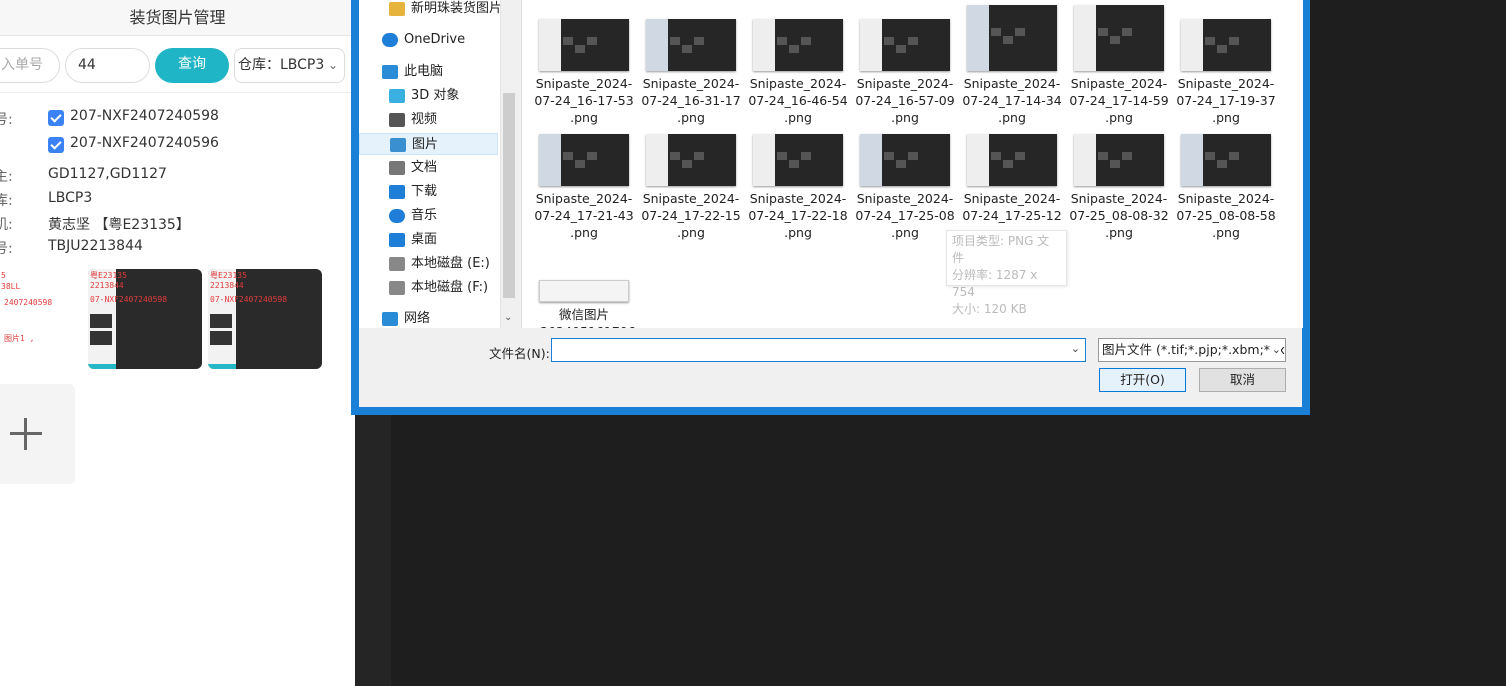  What do you see at coordinates (1242, 380) in the screenshot?
I see `cancel-button: 取消` at bounding box center [1242, 380].